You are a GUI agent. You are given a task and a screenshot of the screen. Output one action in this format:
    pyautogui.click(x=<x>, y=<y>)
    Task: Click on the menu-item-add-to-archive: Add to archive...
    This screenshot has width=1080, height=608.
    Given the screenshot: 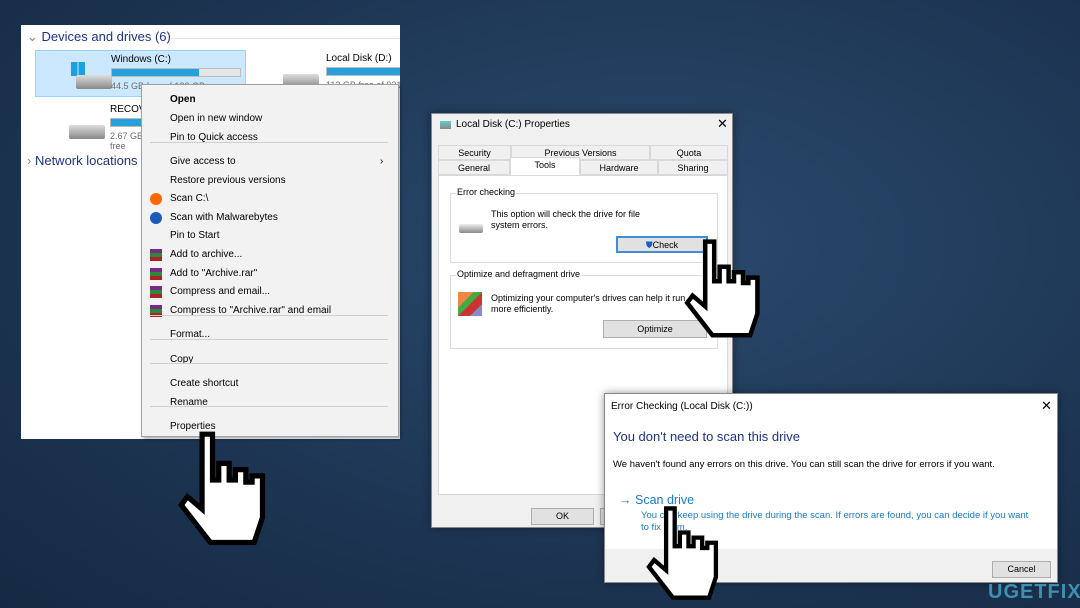 What is the action you would take?
    pyautogui.click(x=206, y=254)
    